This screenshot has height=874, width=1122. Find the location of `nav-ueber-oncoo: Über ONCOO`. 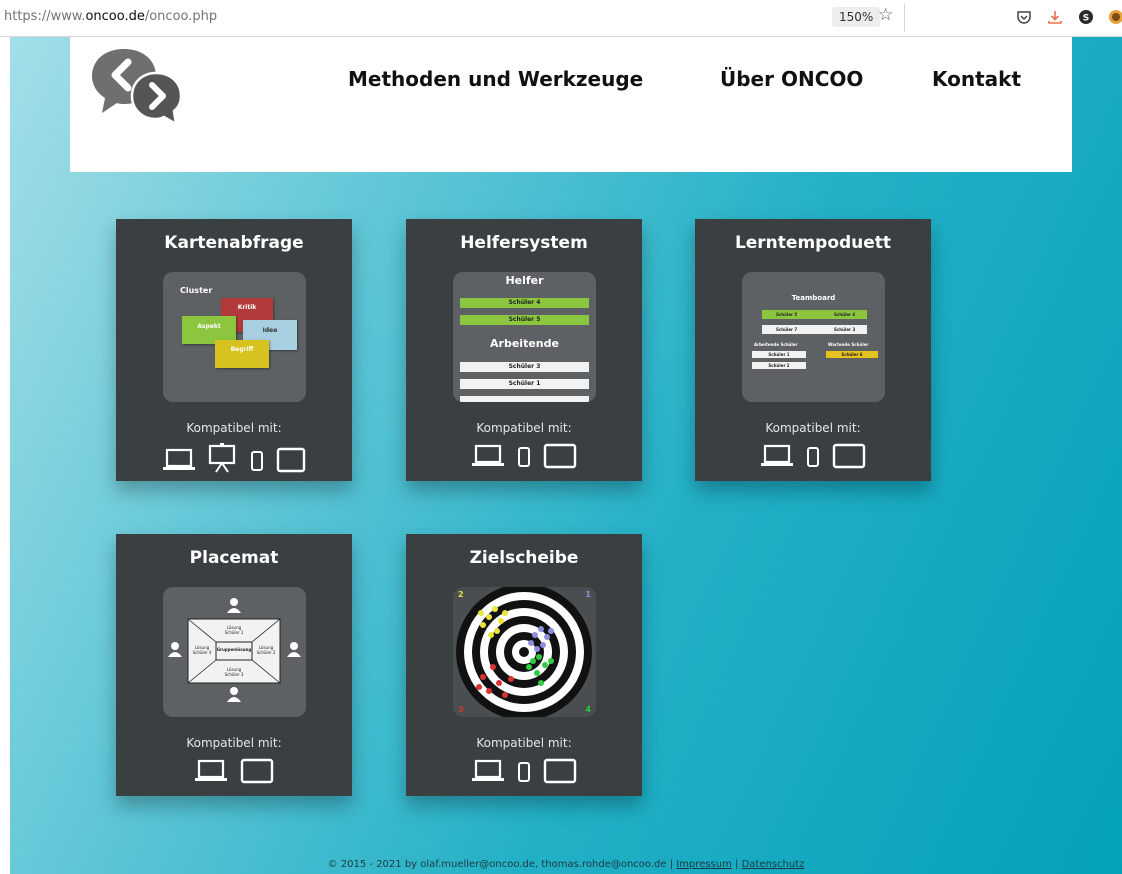

nav-ueber-oncoo: Über ONCOO is located at coordinates (791, 79).